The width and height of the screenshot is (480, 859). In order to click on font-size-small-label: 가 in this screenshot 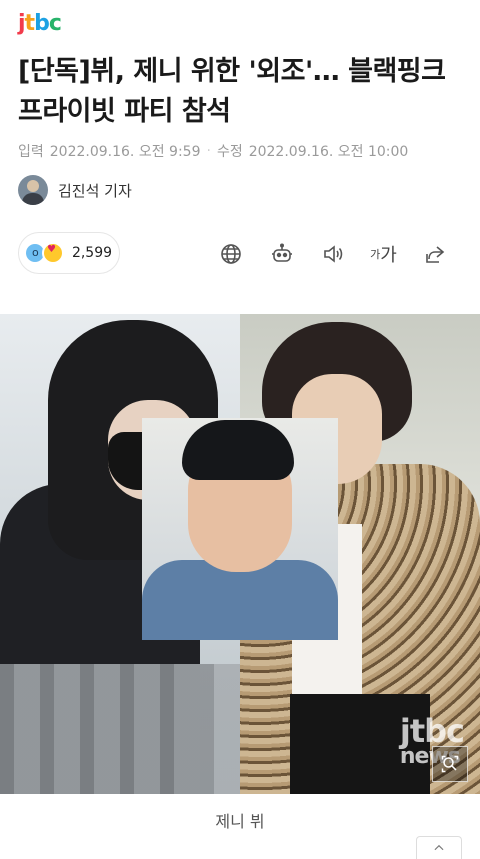, I will do `click(375, 254)`.